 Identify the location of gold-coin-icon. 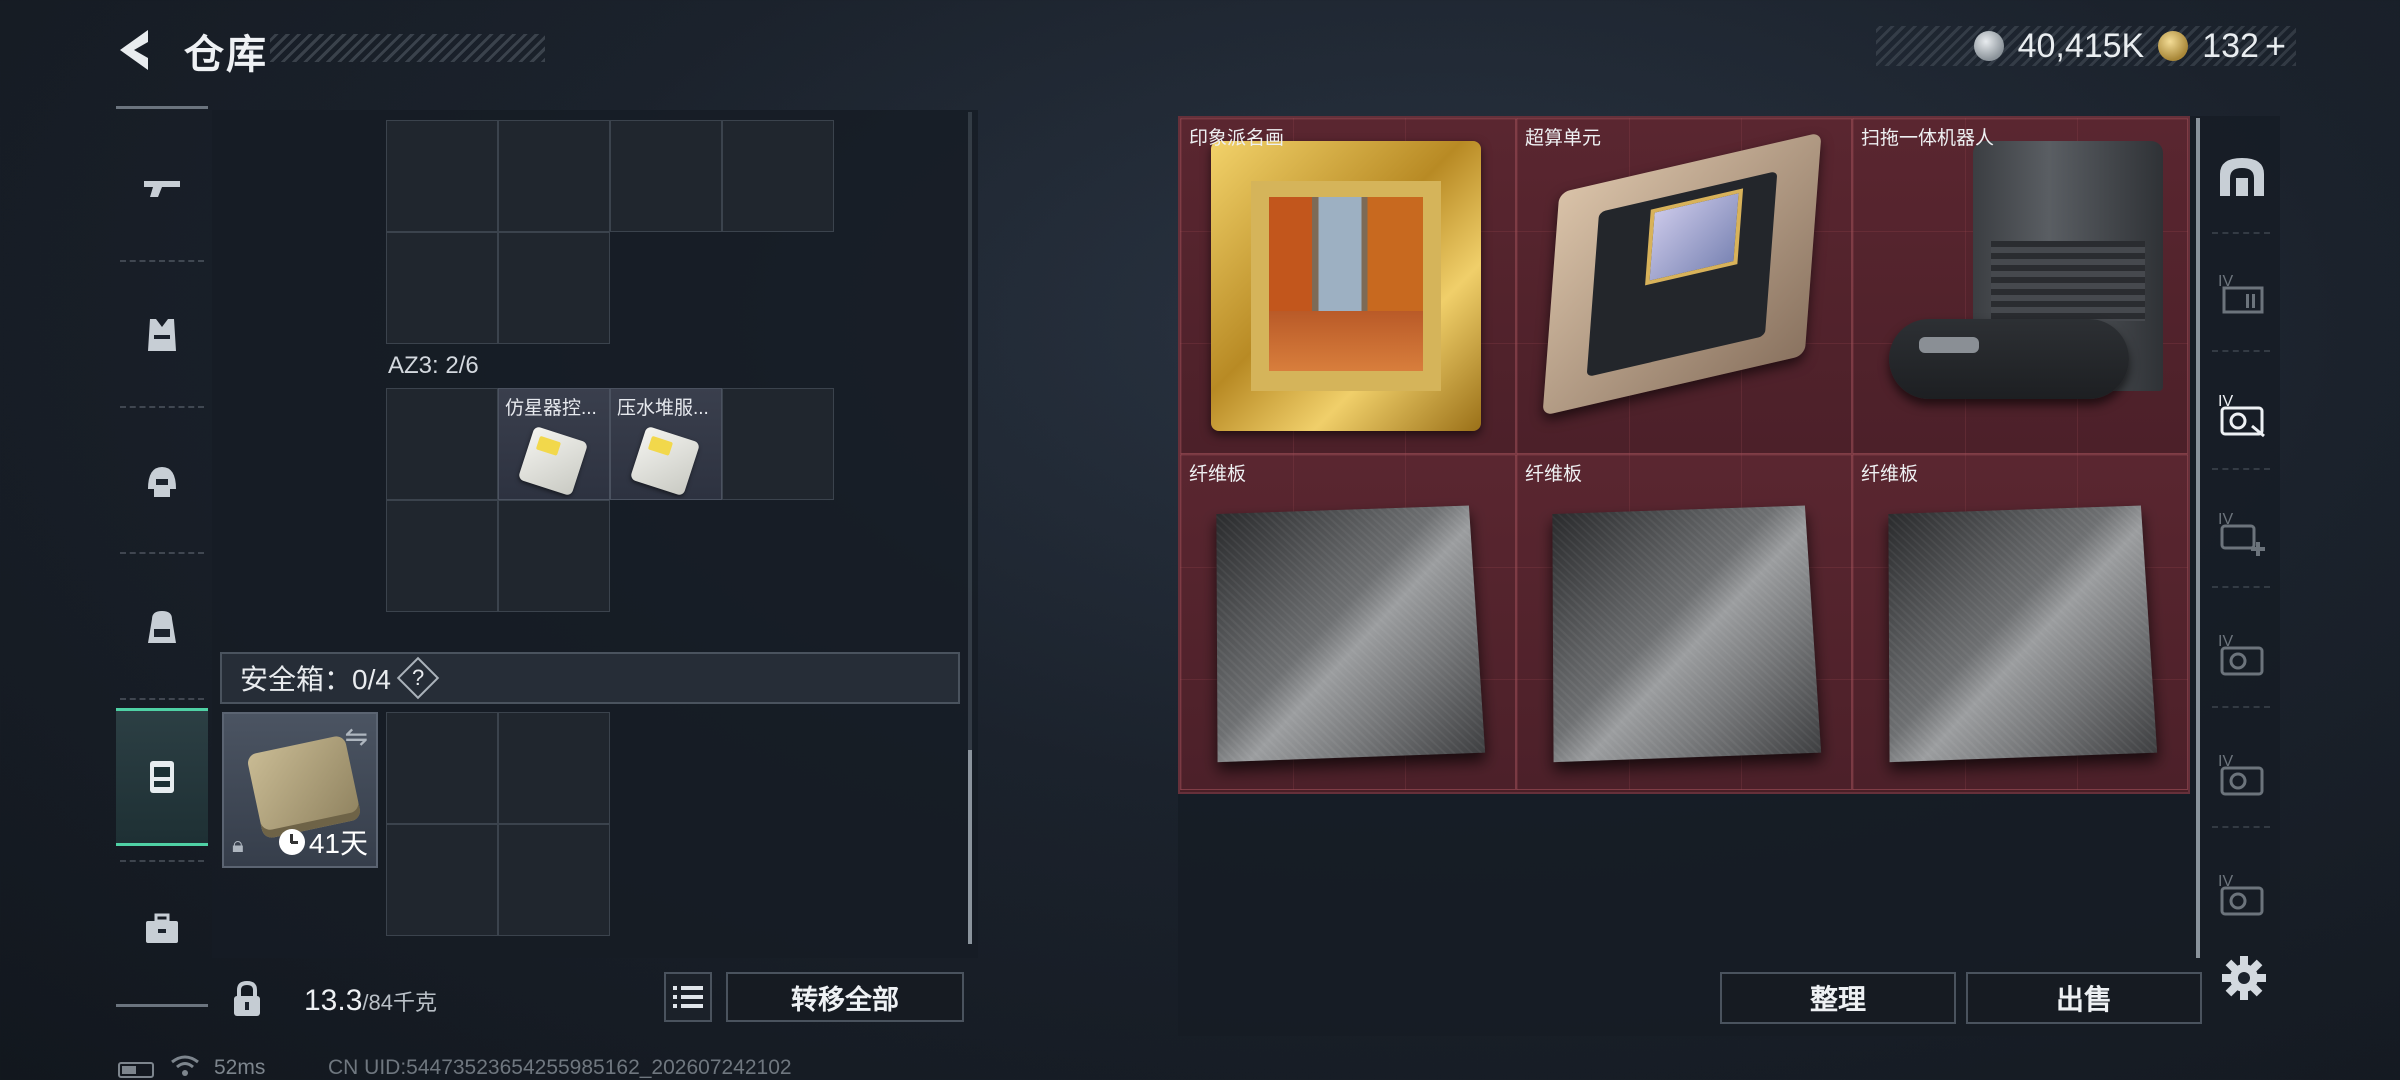
(2173, 46).